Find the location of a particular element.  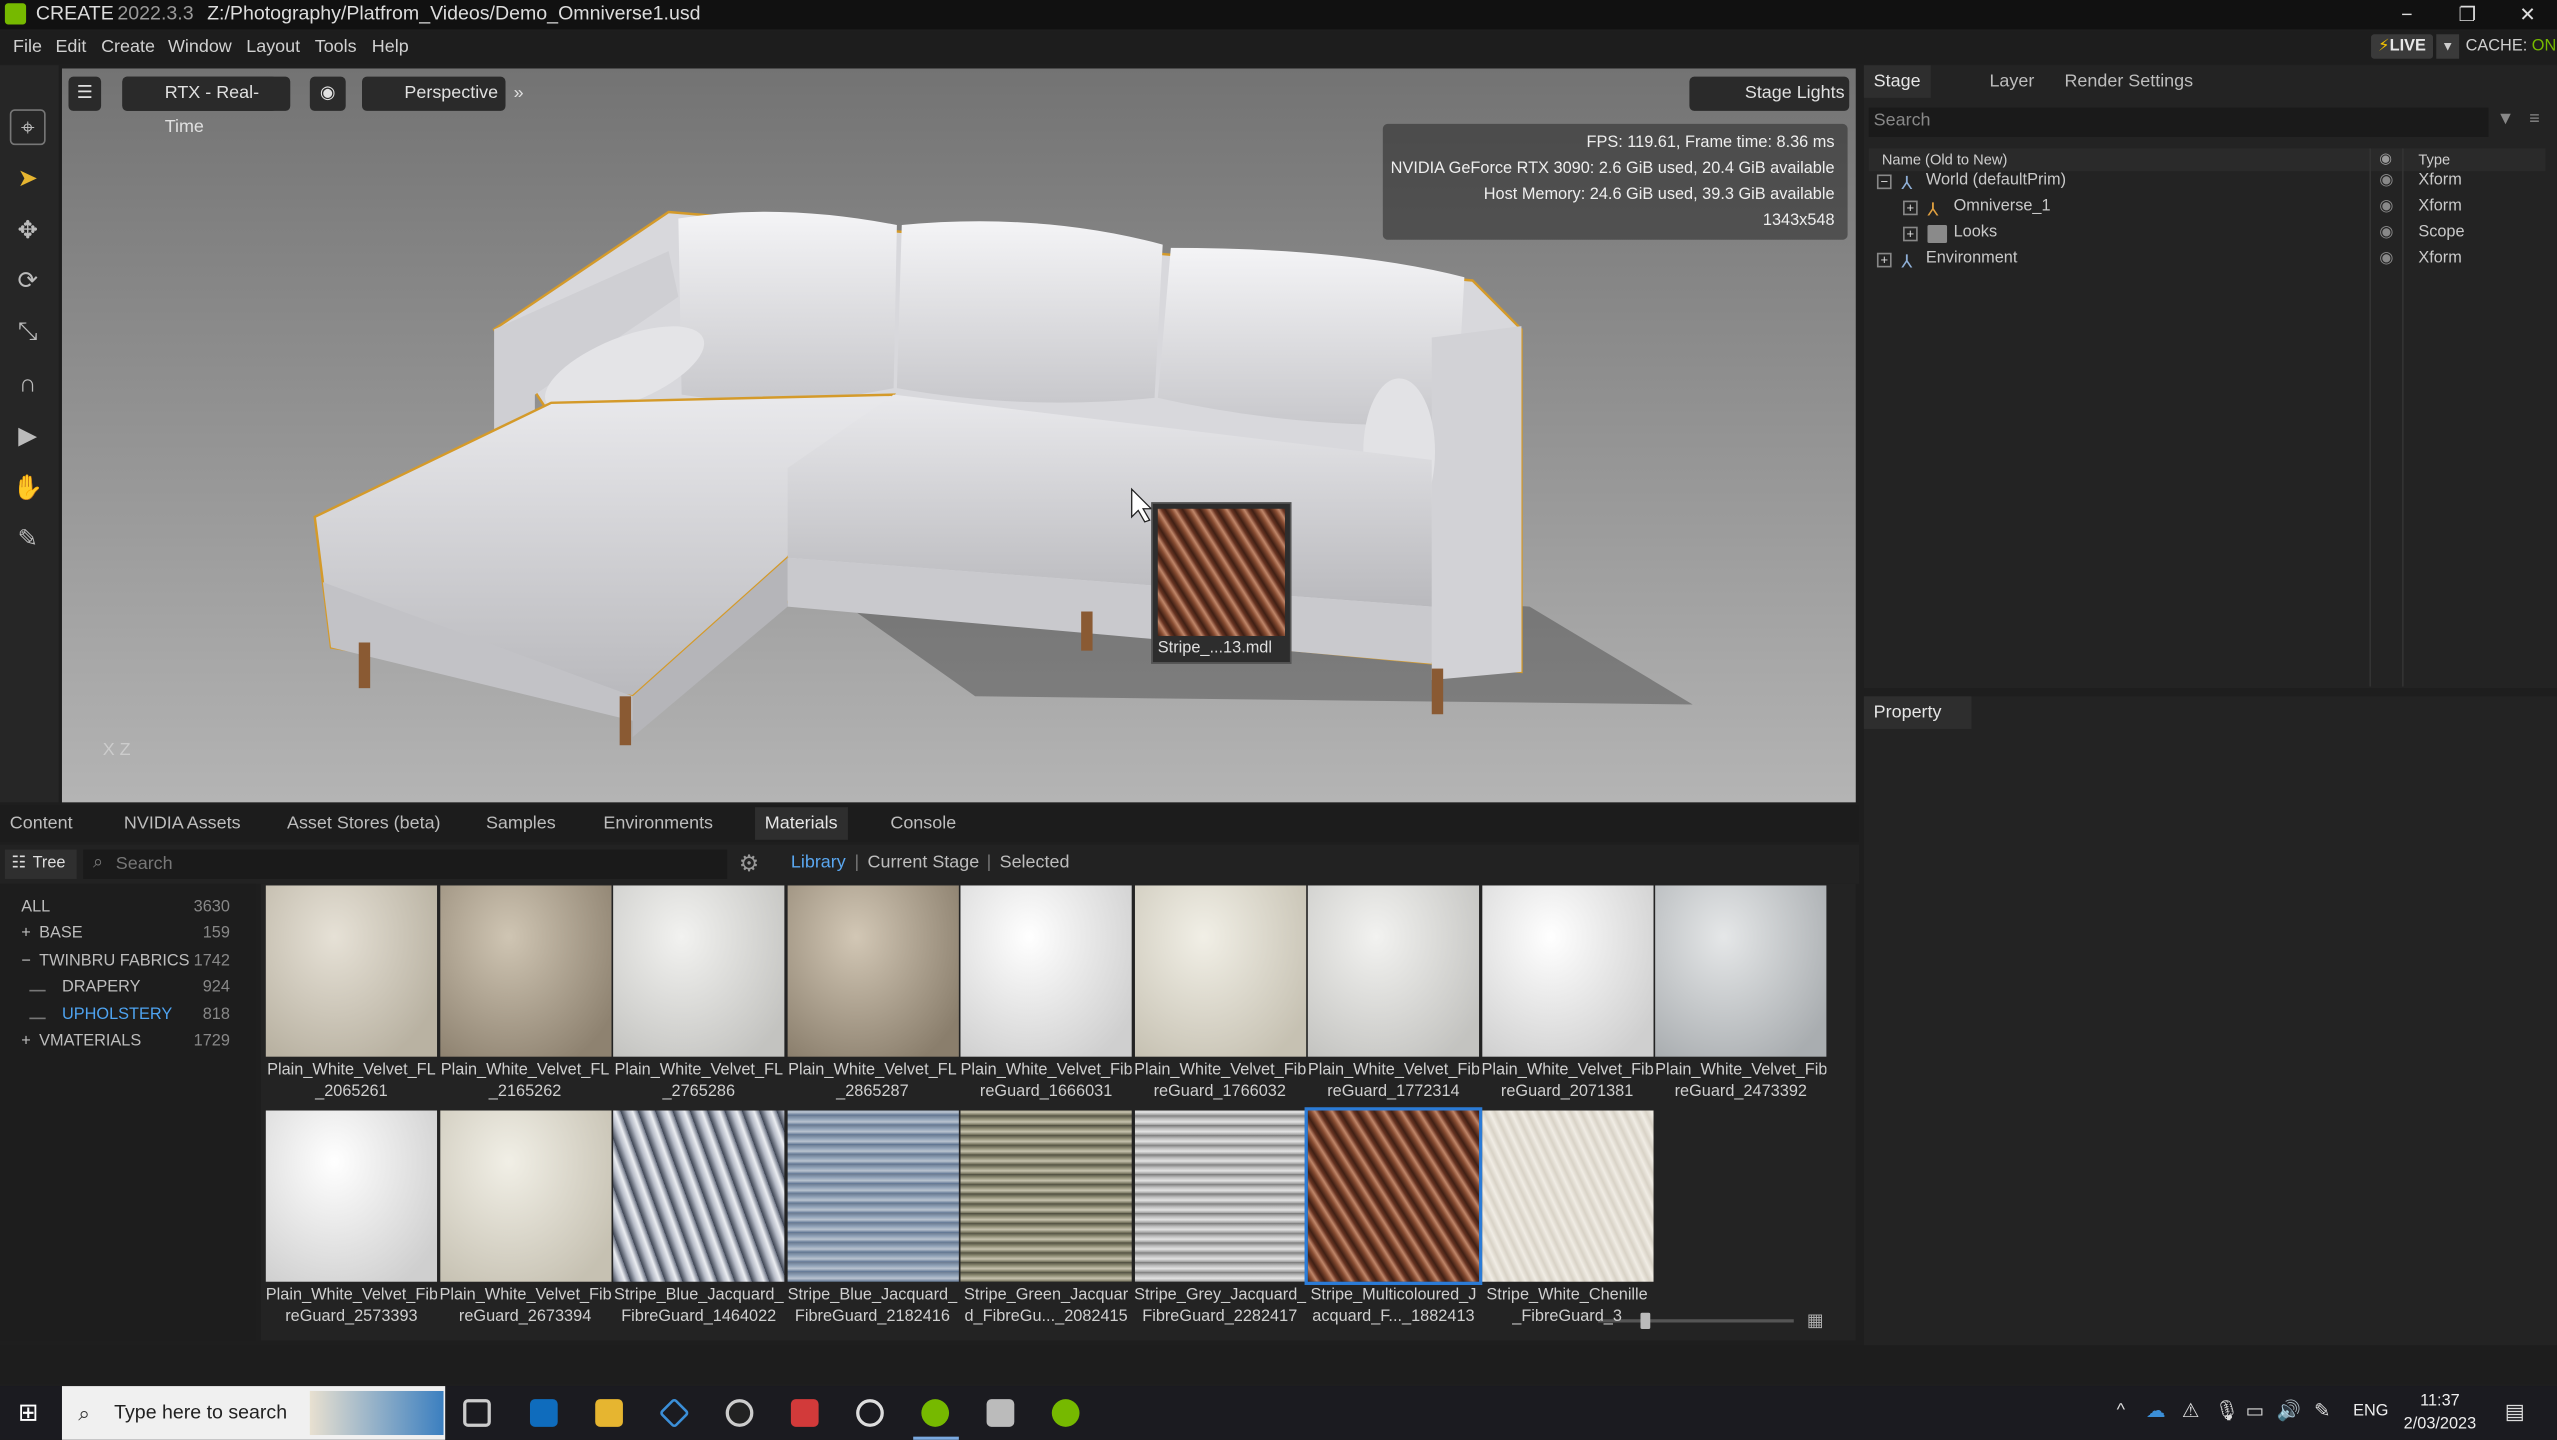

expand-chevron-icon: » is located at coordinates (518, 94).